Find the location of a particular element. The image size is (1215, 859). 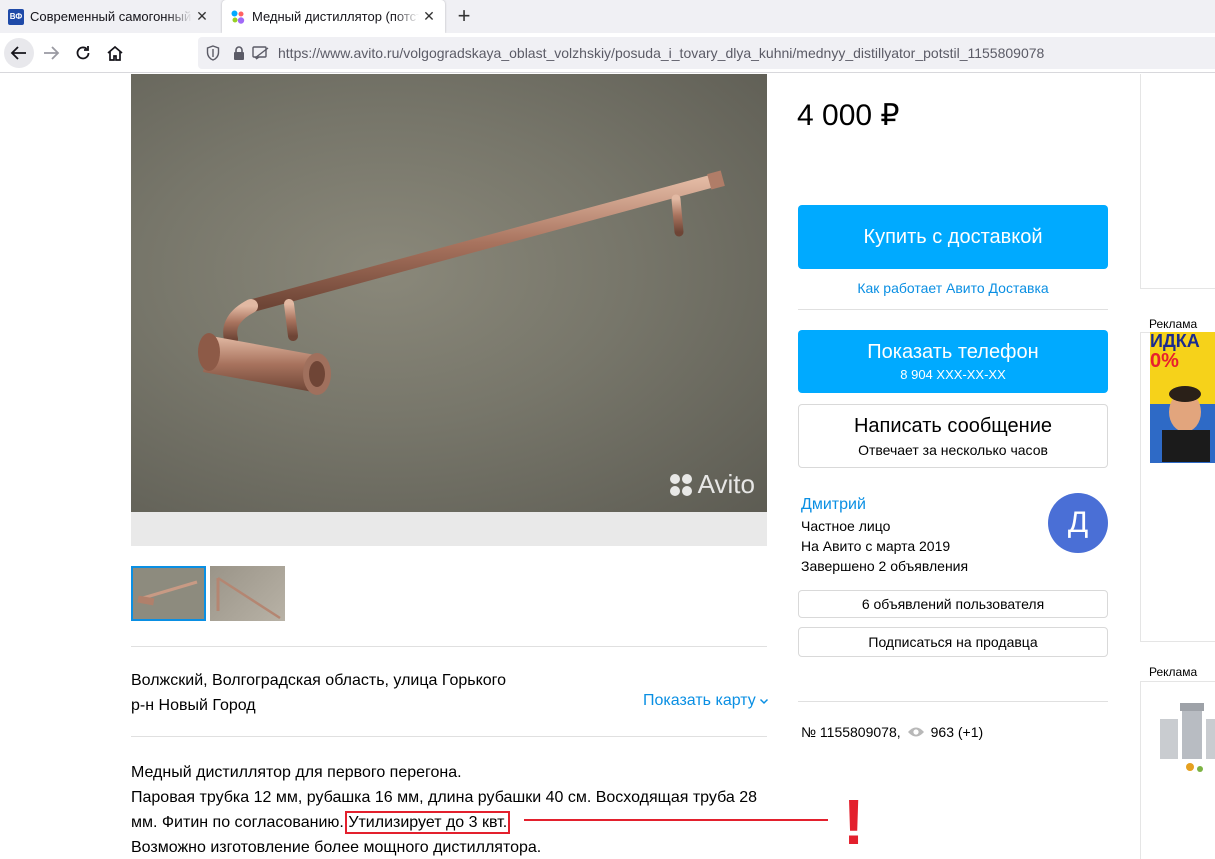

ad-container-top is located at coordinates (1177, 181).